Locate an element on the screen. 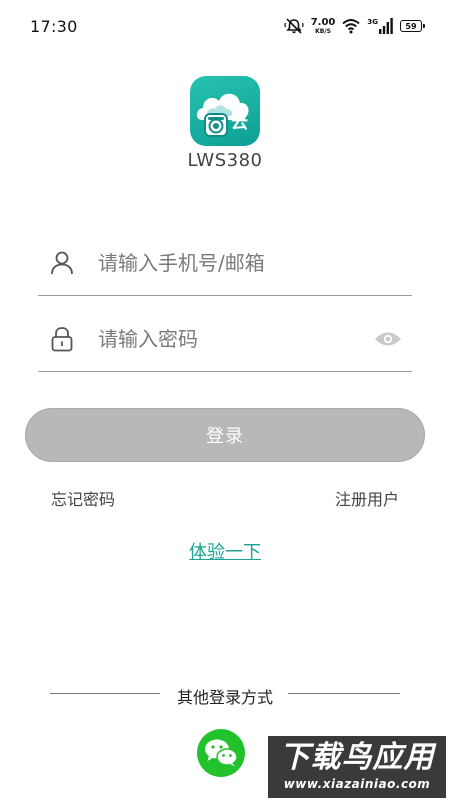 Image resolution: width=450 pixels, height=800 pixels. status-time: 17:30 is located at coordinates (54, 26).